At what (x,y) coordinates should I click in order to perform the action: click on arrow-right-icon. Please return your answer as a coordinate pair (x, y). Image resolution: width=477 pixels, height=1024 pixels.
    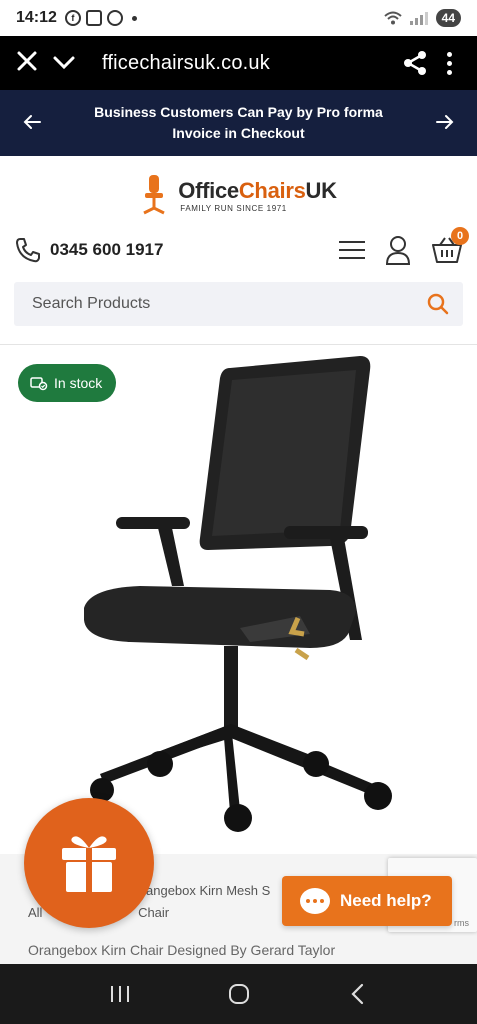
    Looking at the image, I should click on (445, 123).